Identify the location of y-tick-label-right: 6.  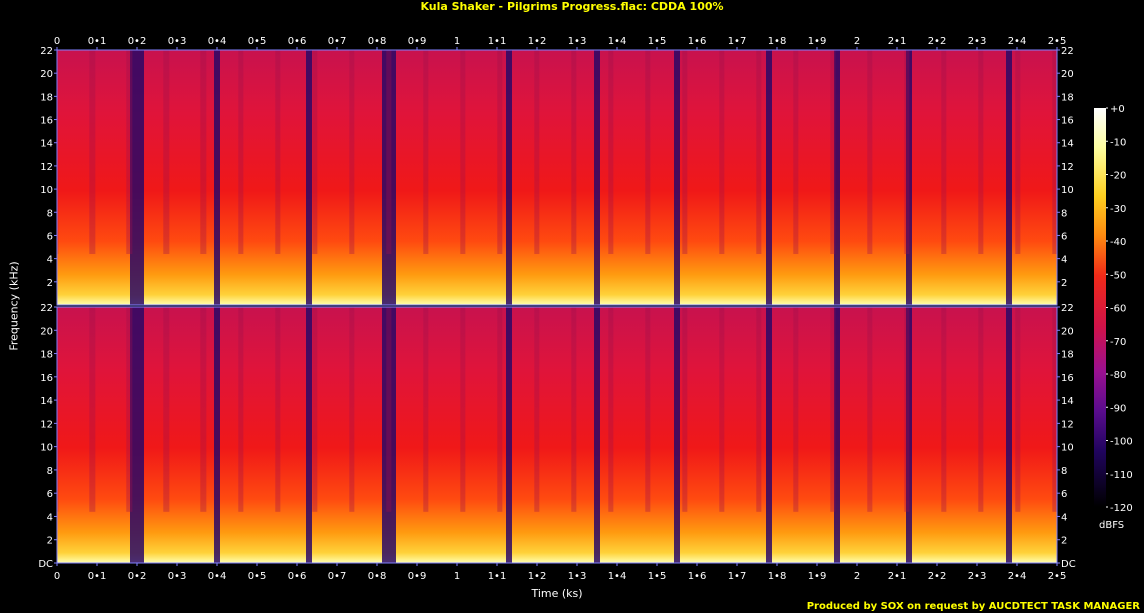
(1064, 494).